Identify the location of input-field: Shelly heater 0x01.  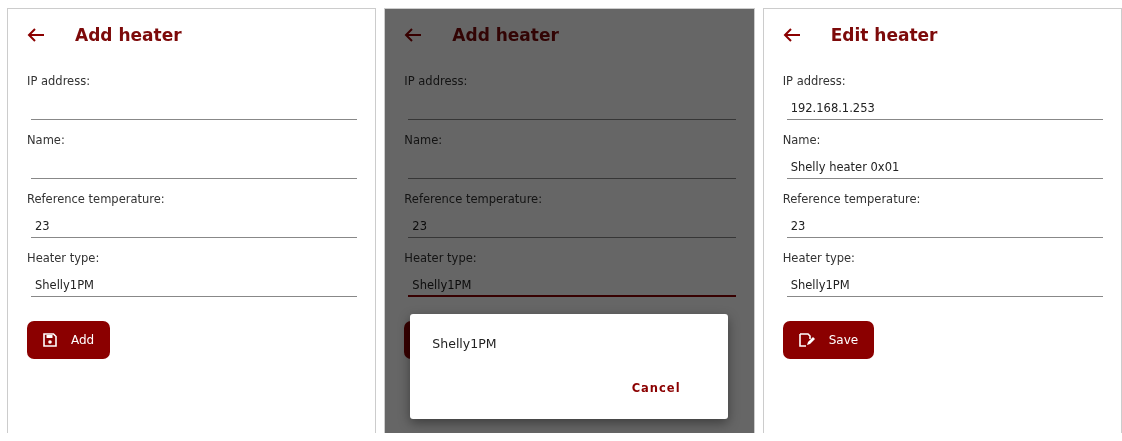
(944, 167).